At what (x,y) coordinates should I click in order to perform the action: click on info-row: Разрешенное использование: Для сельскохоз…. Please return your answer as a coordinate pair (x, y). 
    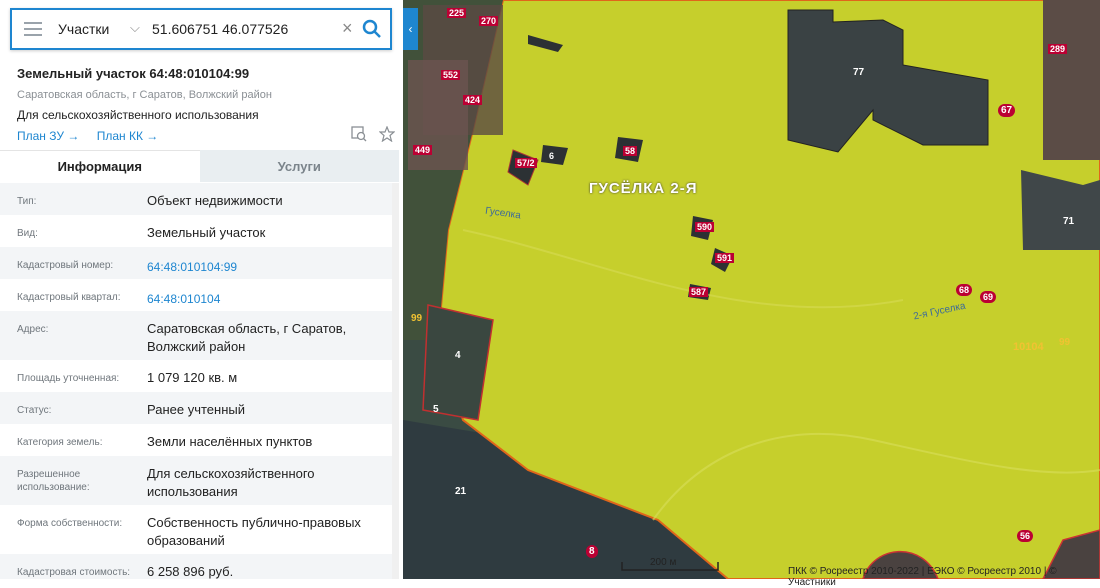
    Looking at the image, I should click on (196, 480).